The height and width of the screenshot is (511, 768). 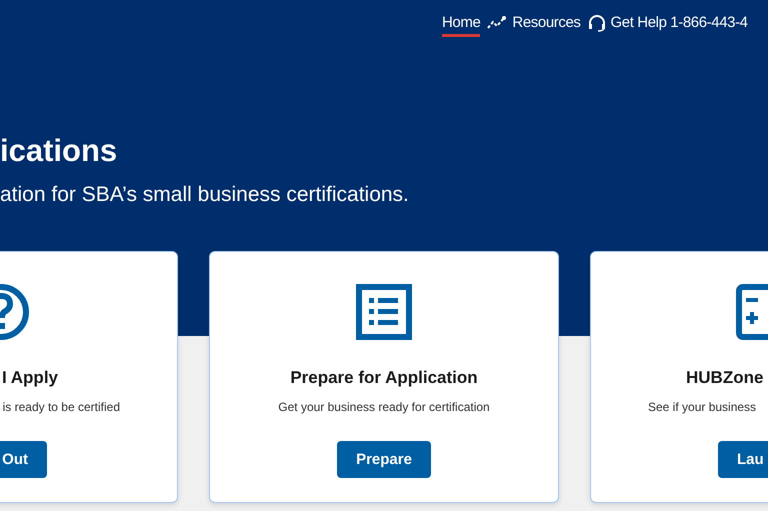 What do you see at coordinates (384, 407) in the screenshot?
I see `card-description: Get your business ready for certification` at bounding box center [384, 407].